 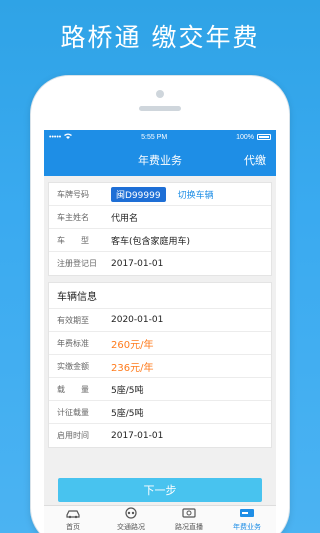 What do you see at coordinates (245, 137) in the screenshot?
I see `battery-percent: 100%` at bounding box center [245, 137].